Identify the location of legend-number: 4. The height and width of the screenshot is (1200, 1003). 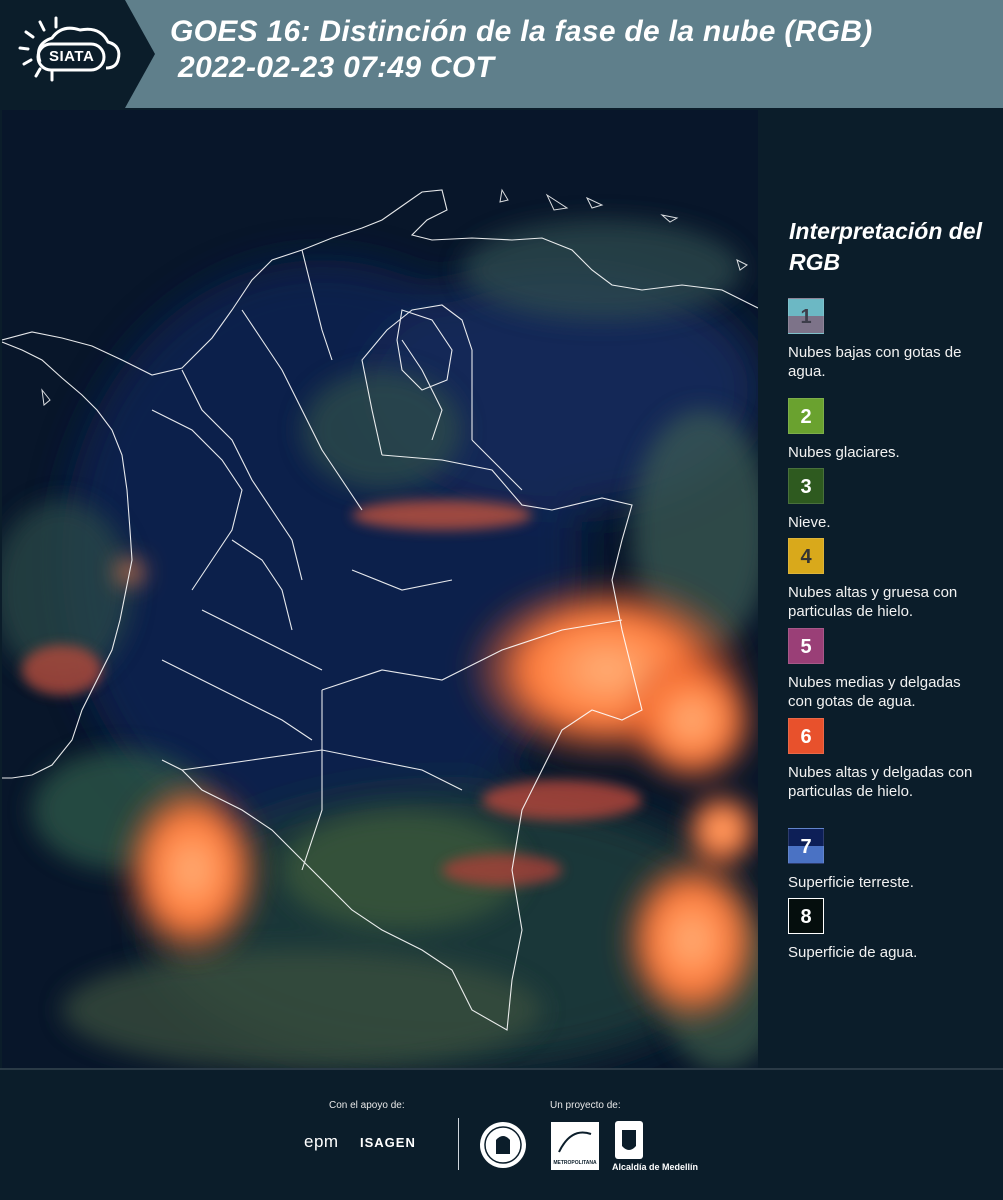
(806, 557).